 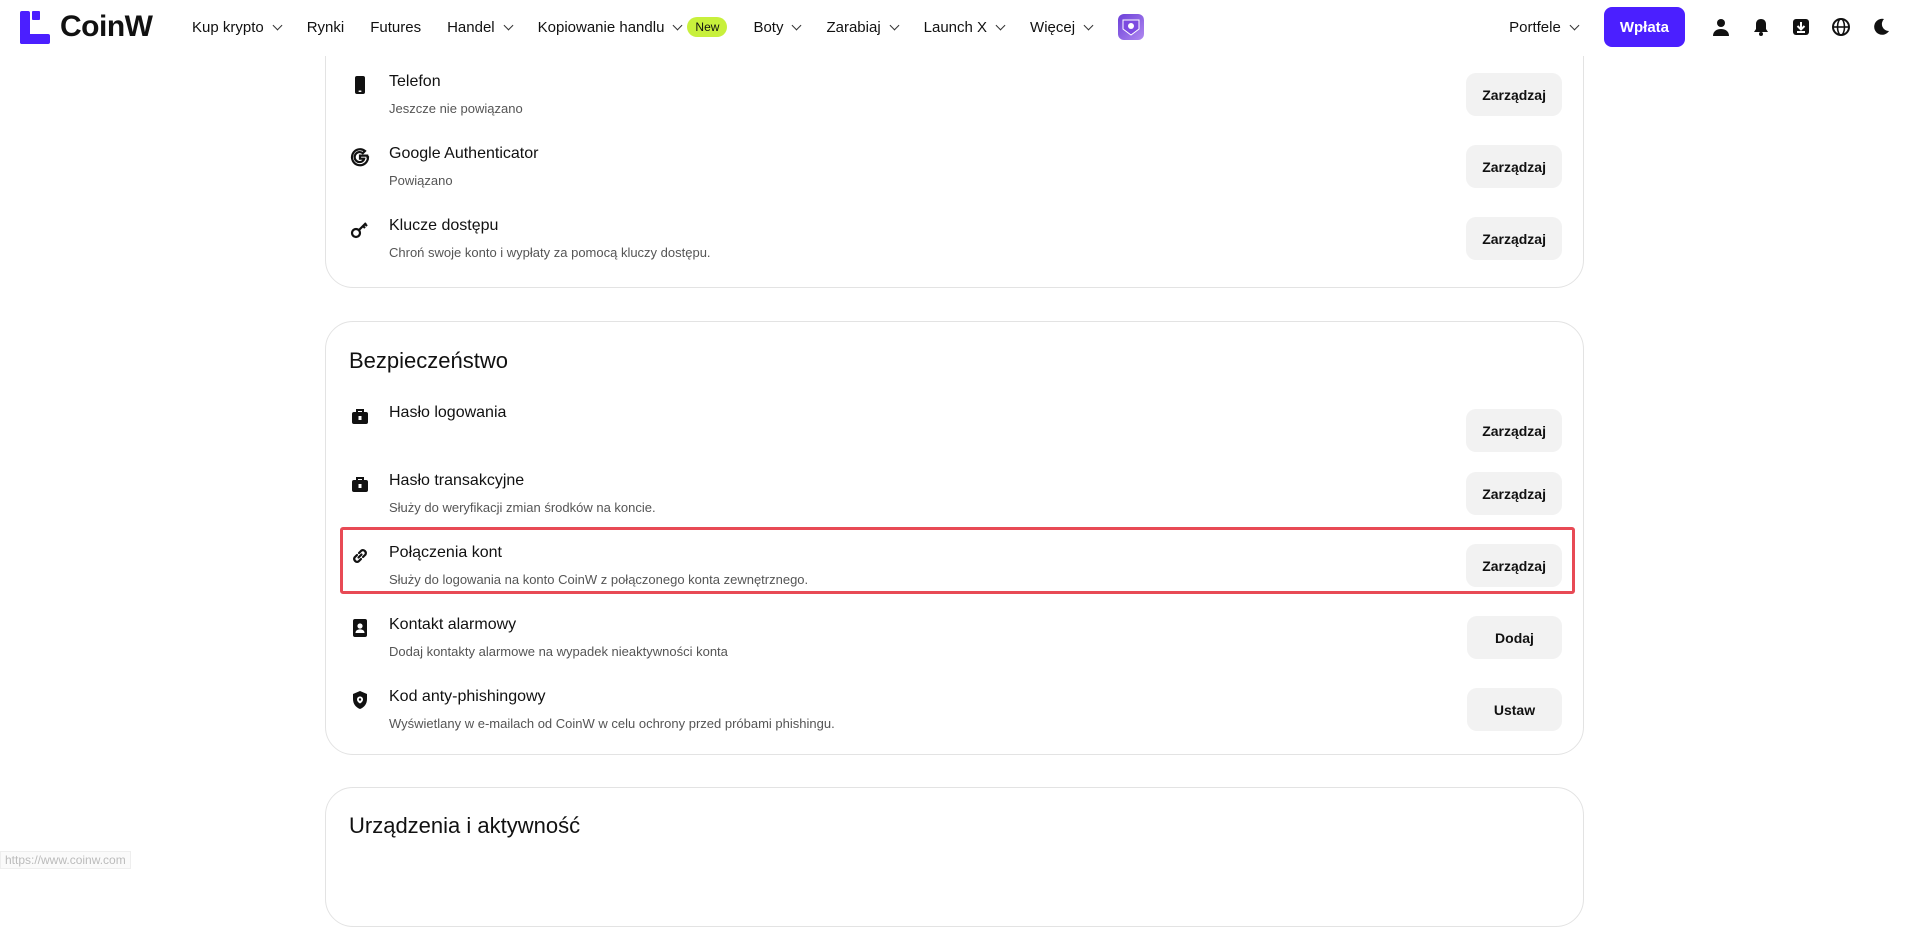 What do you see at coordinates (1801, 27) in the screenshot?
I see `download-icon` at bounding box center [1801, 27].